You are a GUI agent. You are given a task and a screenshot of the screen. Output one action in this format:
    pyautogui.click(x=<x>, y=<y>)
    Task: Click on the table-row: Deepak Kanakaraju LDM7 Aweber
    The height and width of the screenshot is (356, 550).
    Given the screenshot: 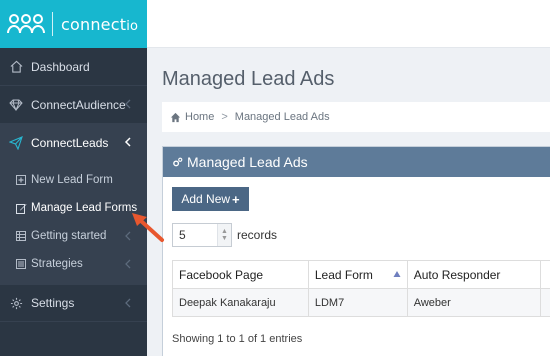 What is the action you would take?
    pyautogui.click(x=361, y=302)
    